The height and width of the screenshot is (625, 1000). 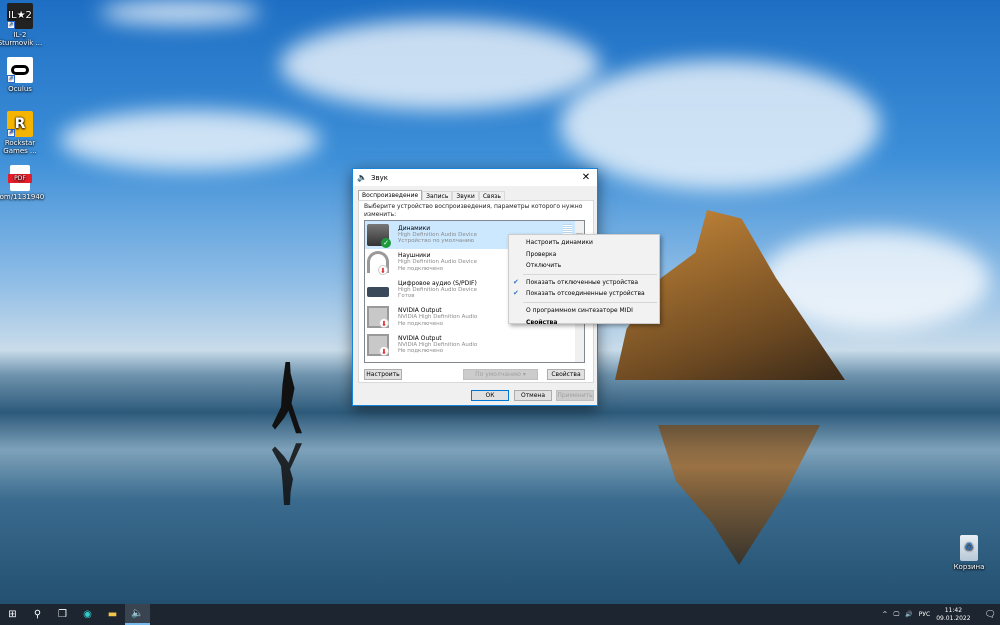 I want to click on search-button: ⚲, so click(x=37, y=614).